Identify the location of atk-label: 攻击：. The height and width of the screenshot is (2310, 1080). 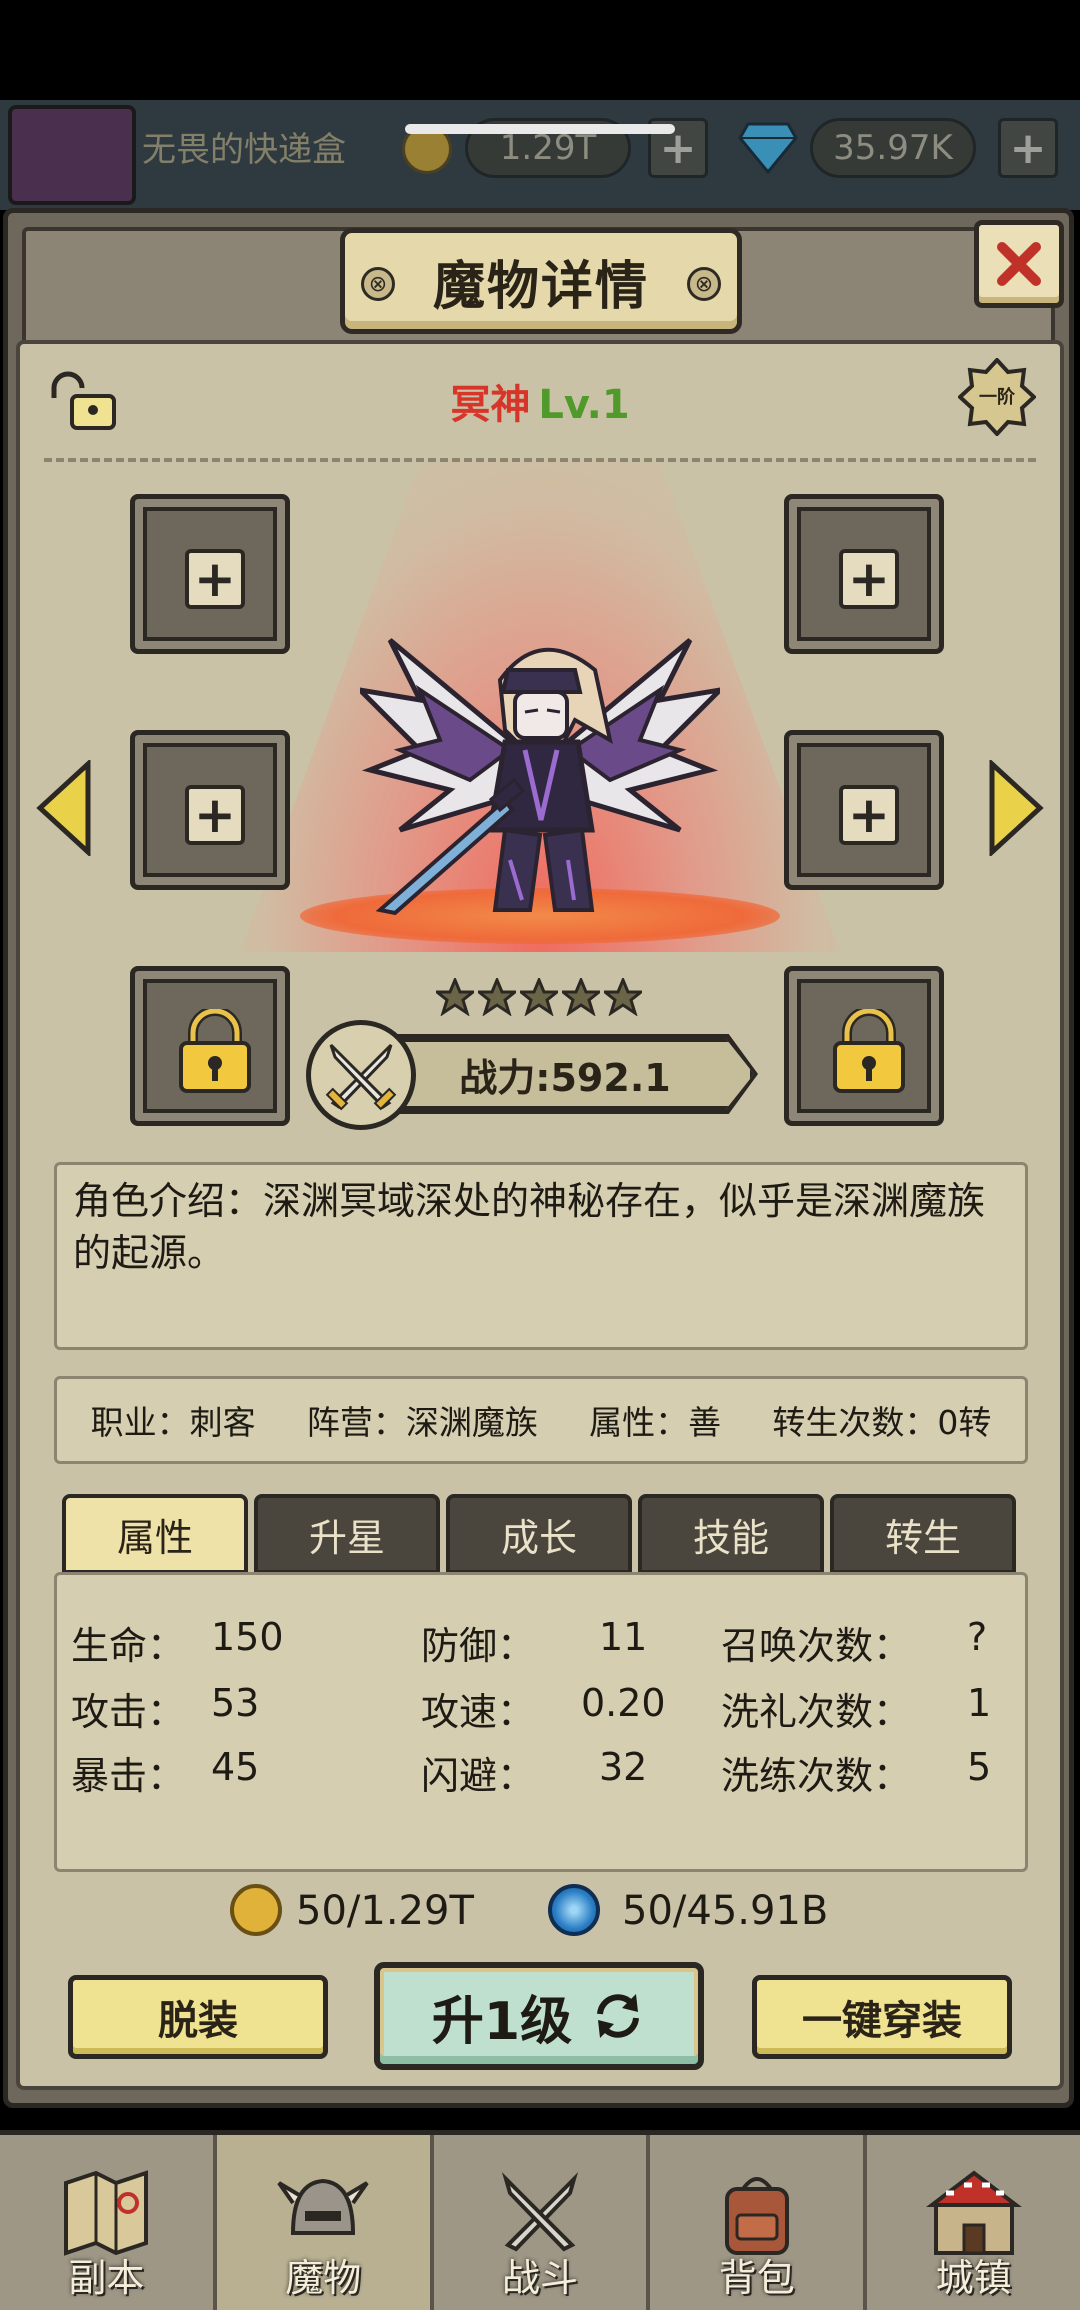
(128, 1712).